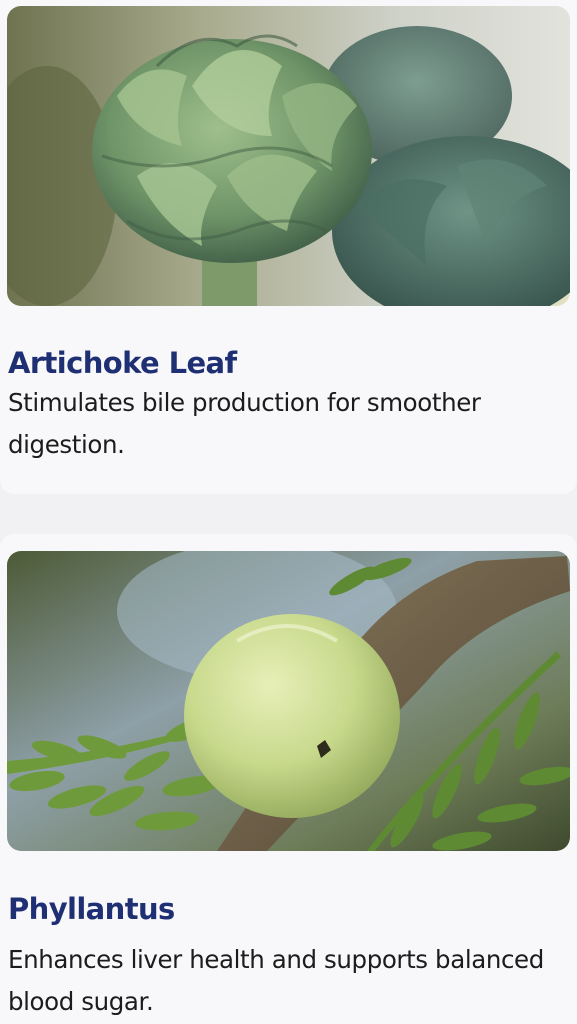  Describe the element at coordinates (122, 363) in the screenshot. I see `ingredient-title: Artichoke Leaf` at that location.